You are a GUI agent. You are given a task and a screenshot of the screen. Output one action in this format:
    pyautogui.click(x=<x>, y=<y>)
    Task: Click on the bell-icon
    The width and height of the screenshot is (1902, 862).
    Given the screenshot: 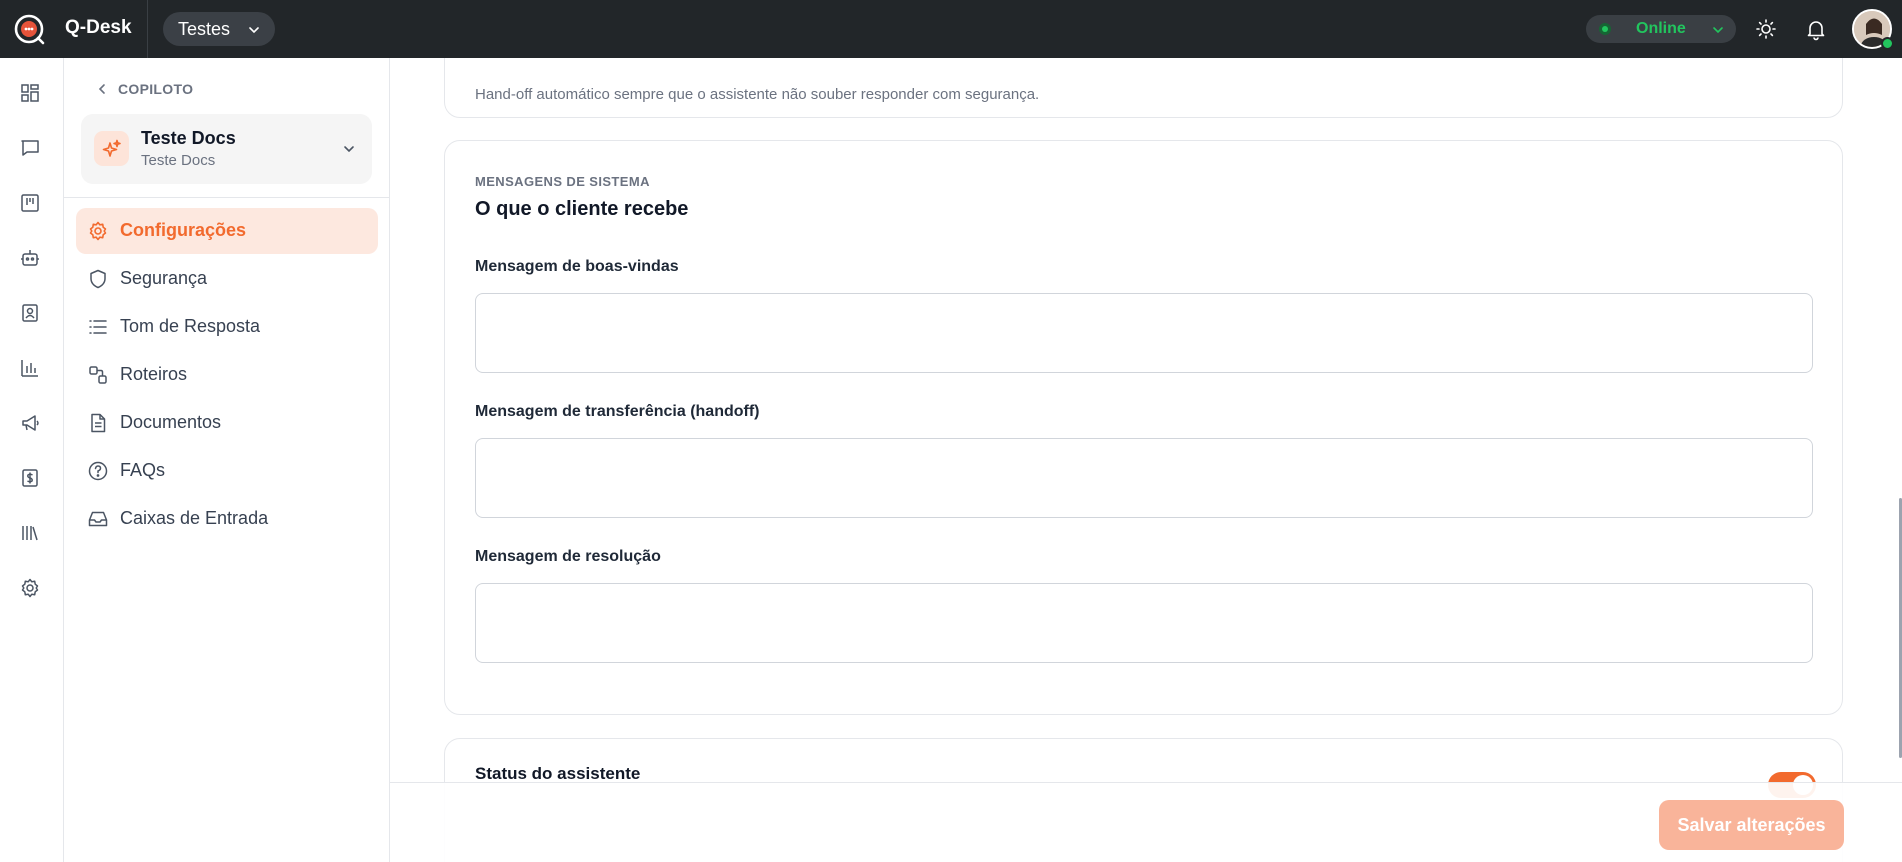 What is the action you would take?
    pyautogui.click(x=1816, y=29)
    